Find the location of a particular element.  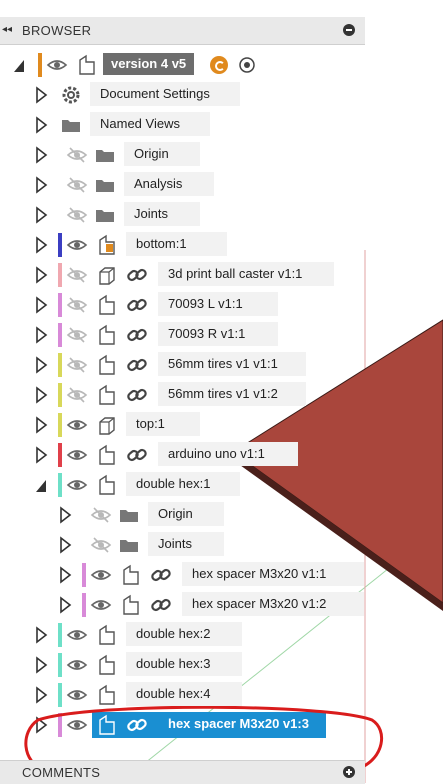

tree-item-label: arduino uno v1:1 is located at coordinates (228, 454).